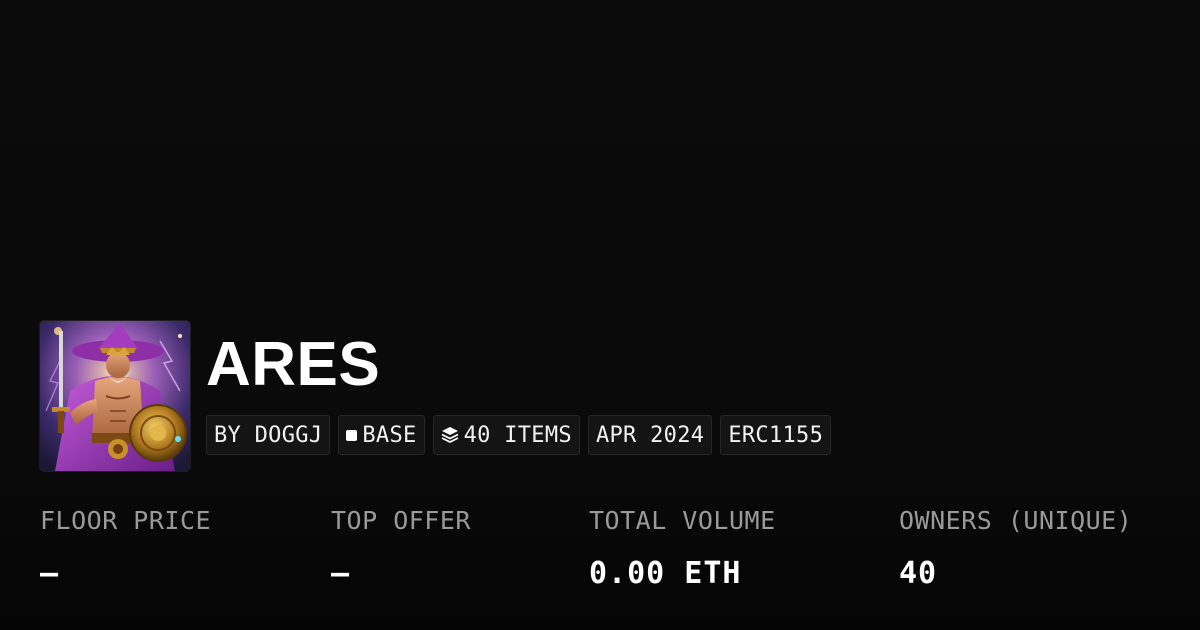  Describe the element at coordinates (352, 435) in the screenshot. I see `square-icon` at that location.